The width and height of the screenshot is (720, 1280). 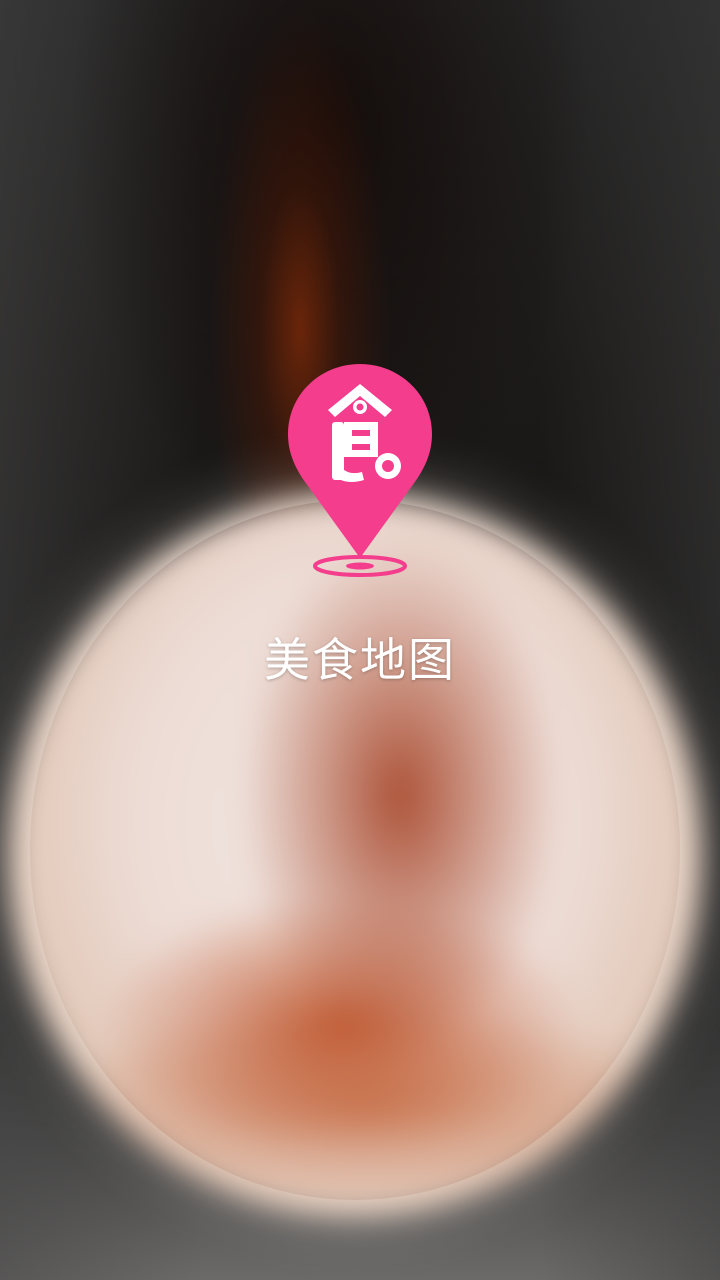 I want to click on app-title: 美食地图, so click(x=360, y=660).